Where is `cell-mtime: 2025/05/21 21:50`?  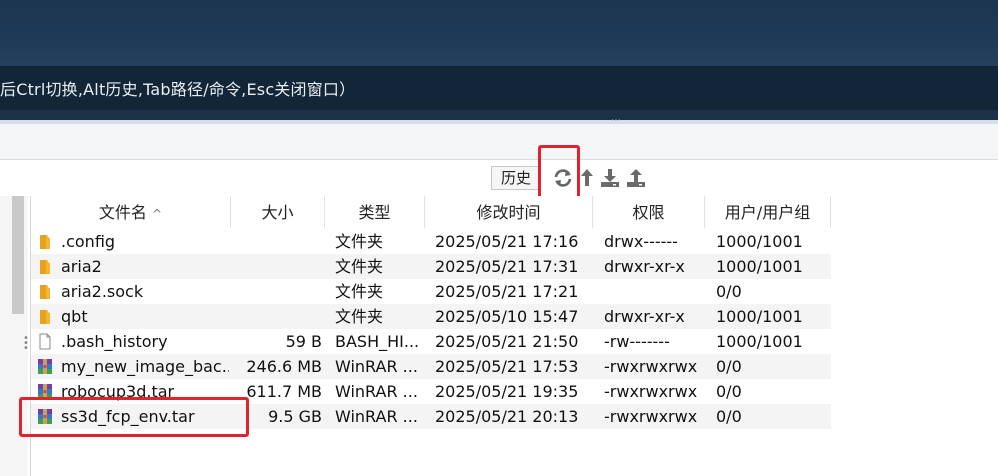
cell-mtime: 2025/05/21 21:50 is located at coordinates (507, 341).